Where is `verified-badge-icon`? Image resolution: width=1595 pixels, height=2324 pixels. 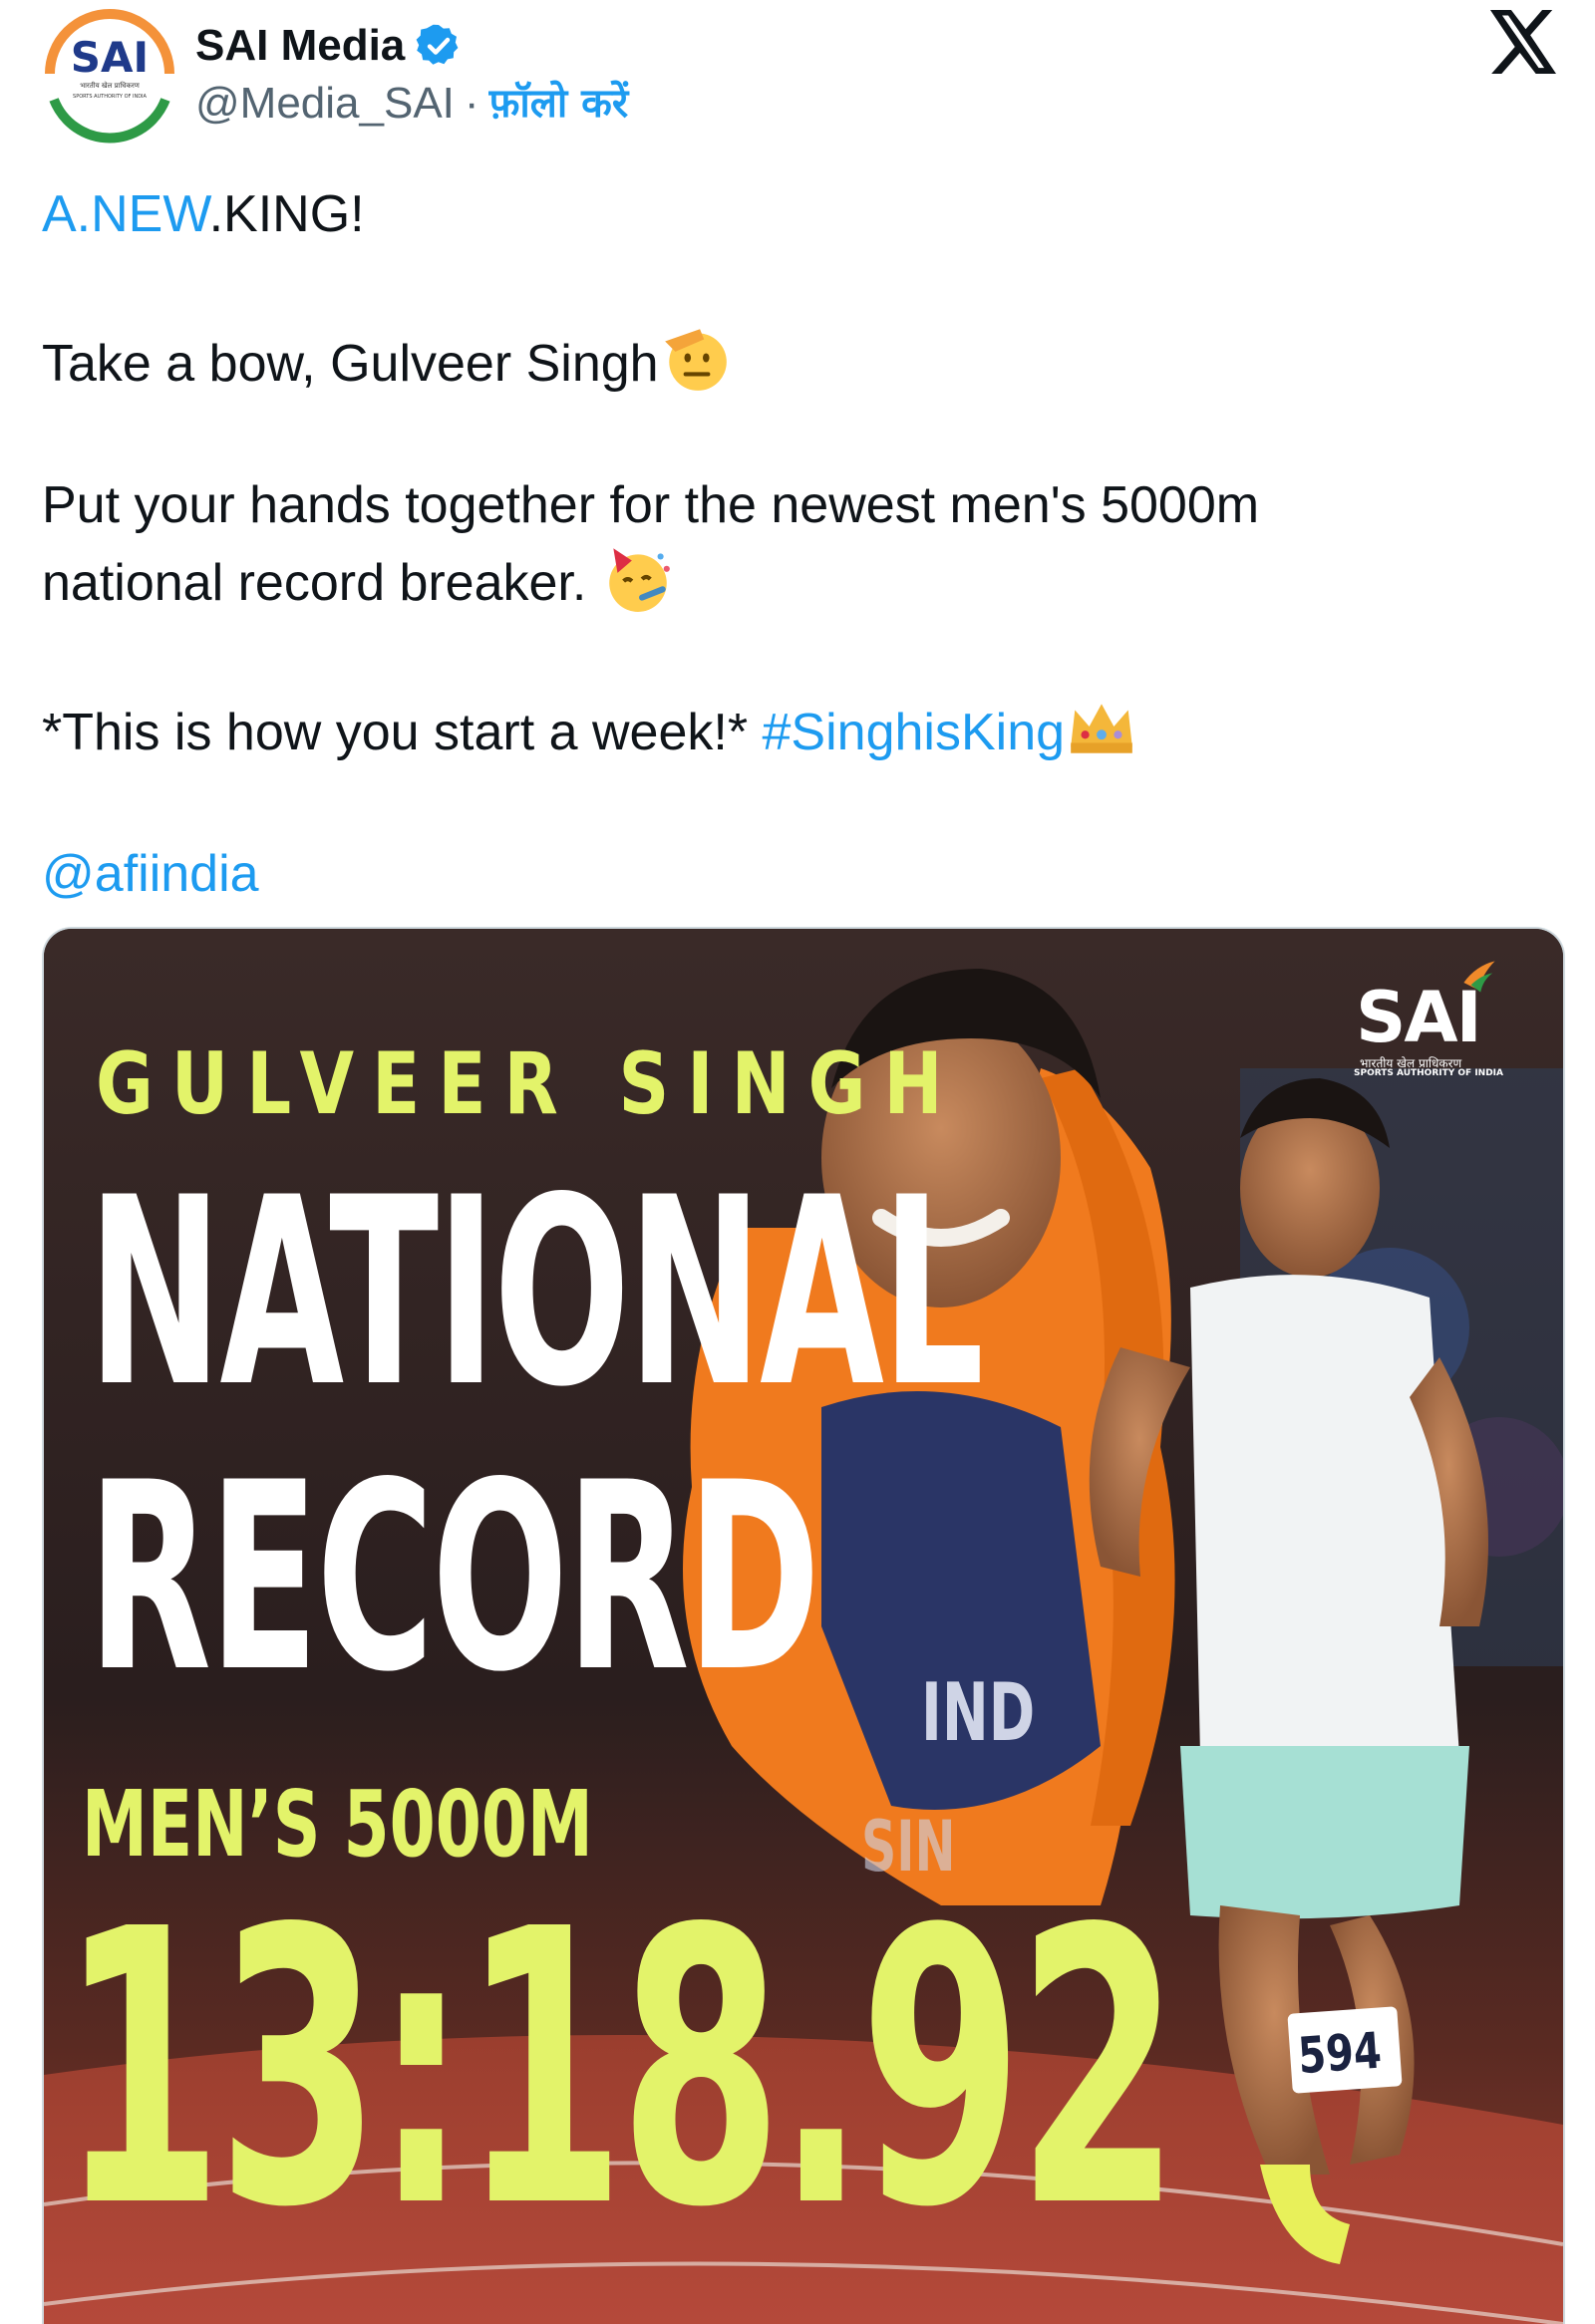
verified-badge-icon is located at coordinates (437, 44).